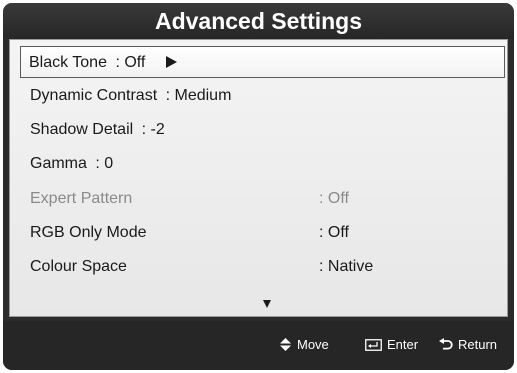 The image size is (517, 373). Describe the element at coordinates (262, 96) in the screenshot. I see `menu-item-dynamic-contrast: Dynamic Contrast : Medium` at that location.